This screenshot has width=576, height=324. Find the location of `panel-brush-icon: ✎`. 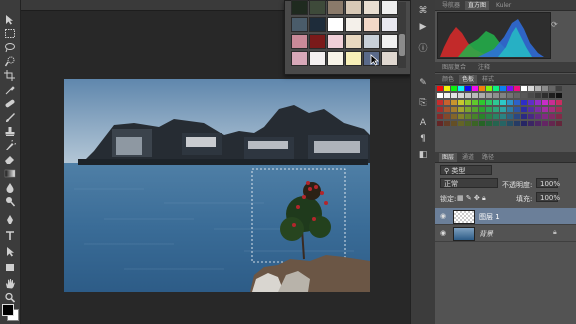

panel-brush-icon: ✎ is located at coordinates (423, 83).